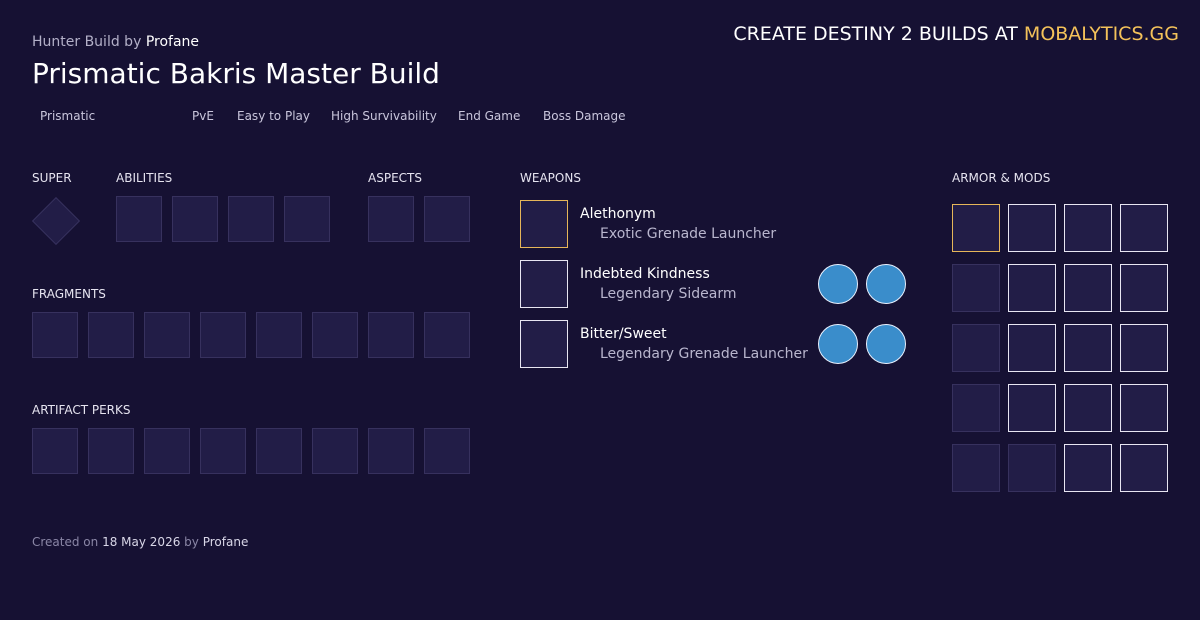 This screenshot has width=1200, height=620. Describe the element at coordinates (87, 42) in the screenshot. I see `subtitle-prefix: Hunter Build by` at that location.